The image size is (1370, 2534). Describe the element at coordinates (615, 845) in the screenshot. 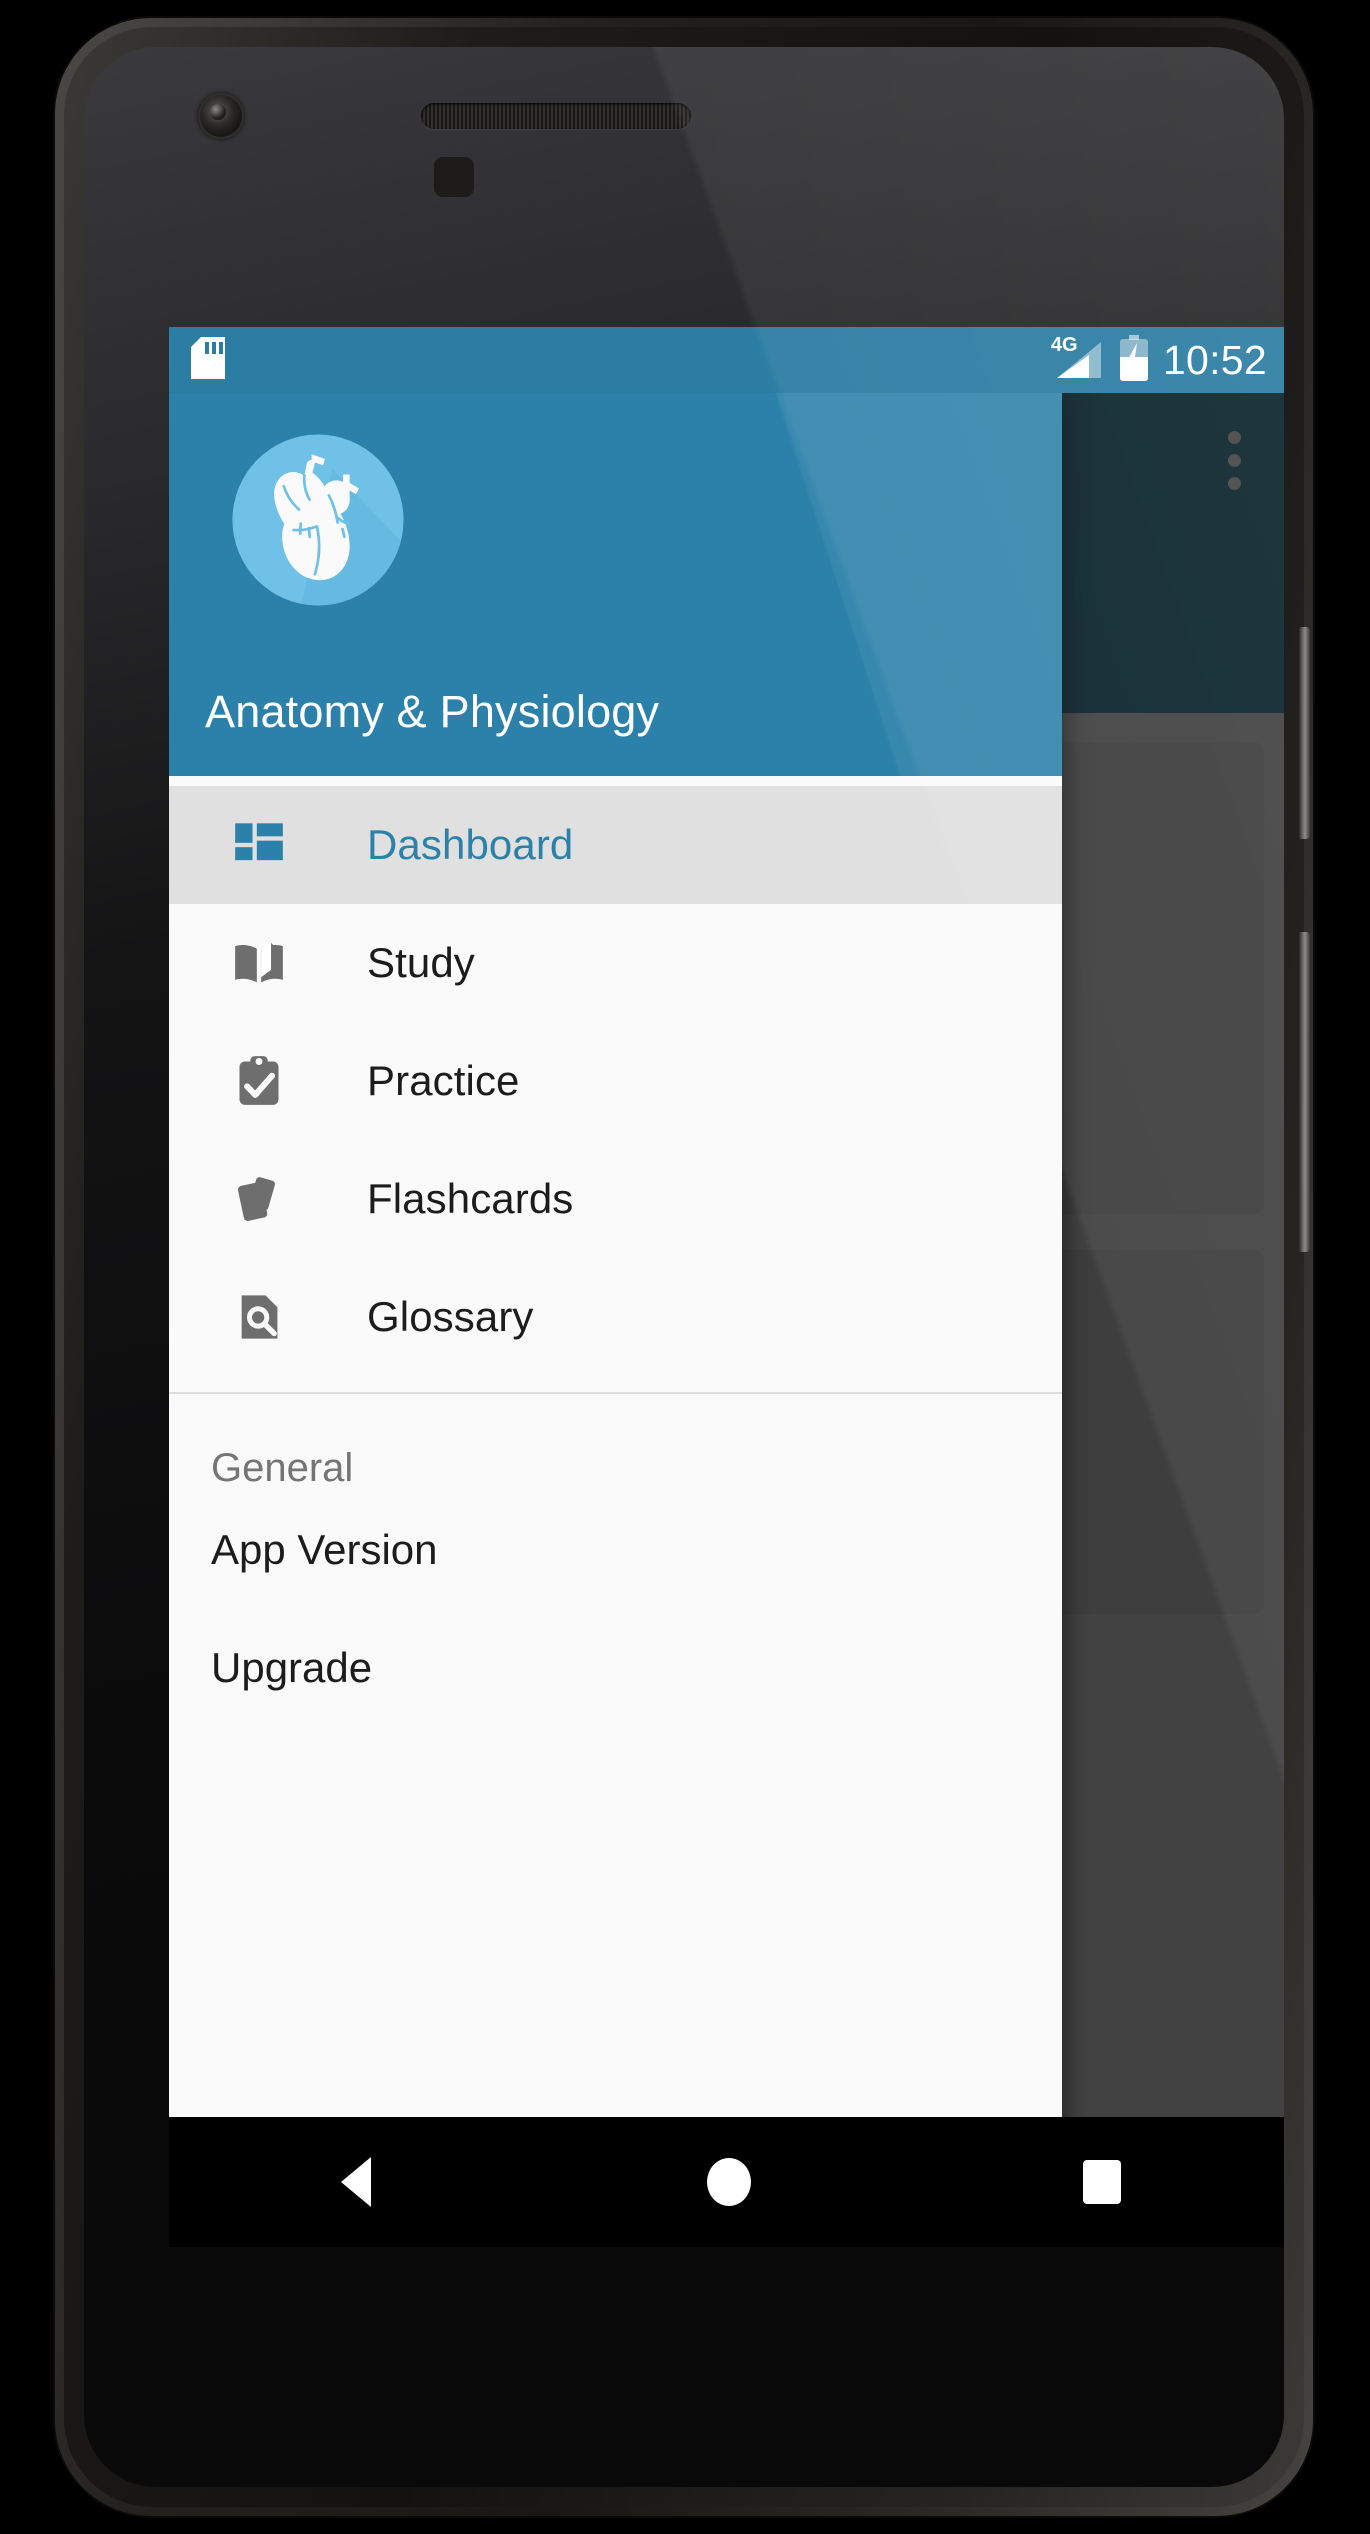

I see `drawer-item-dashboard: Dashboard` at that location.